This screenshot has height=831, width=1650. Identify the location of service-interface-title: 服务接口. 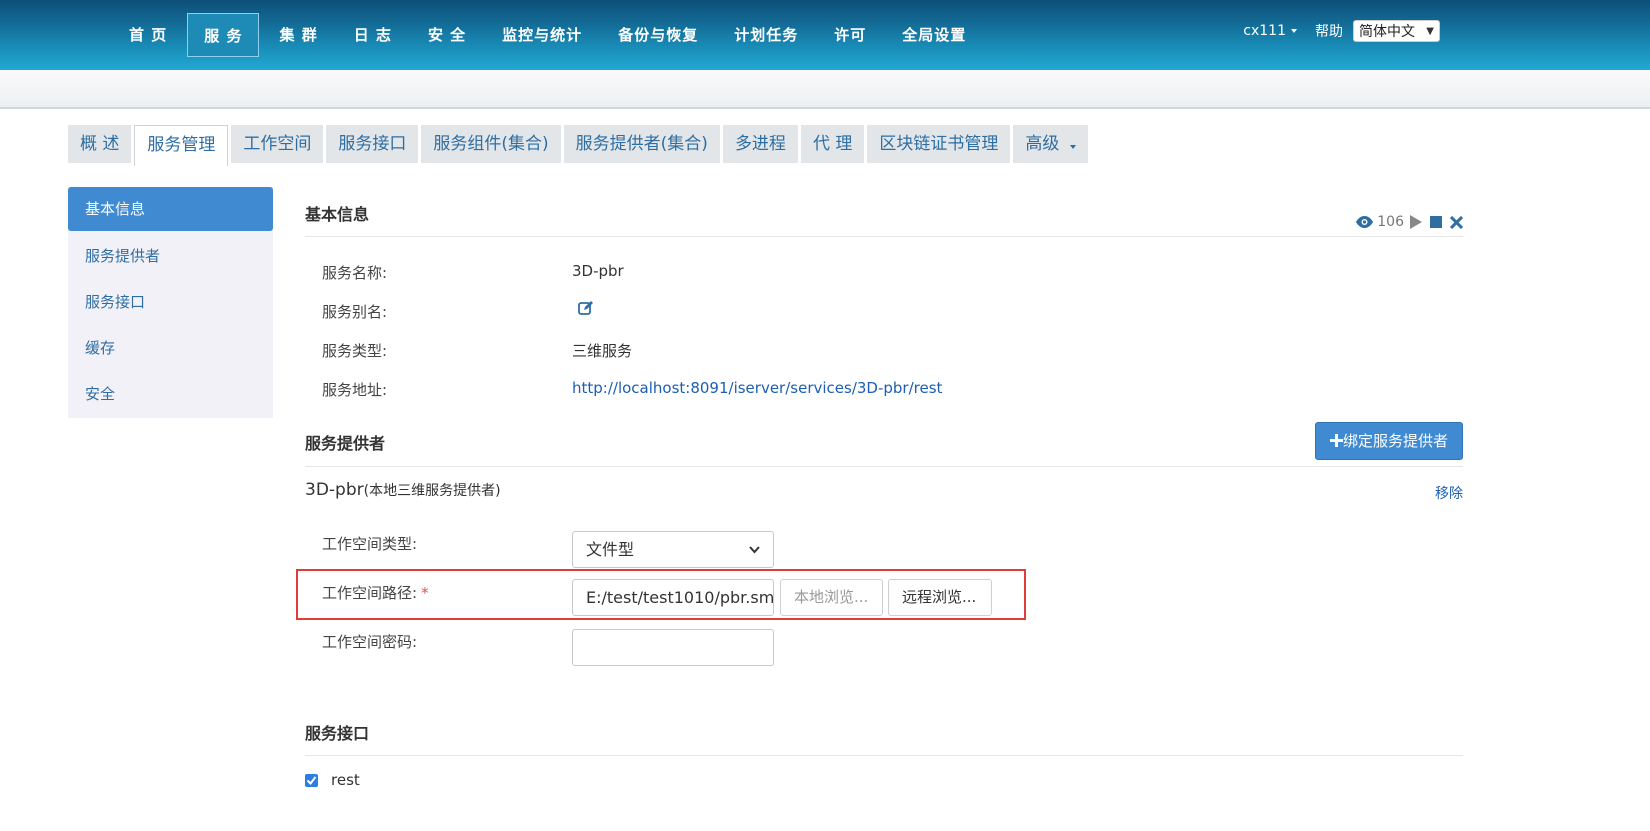
(337, 733).